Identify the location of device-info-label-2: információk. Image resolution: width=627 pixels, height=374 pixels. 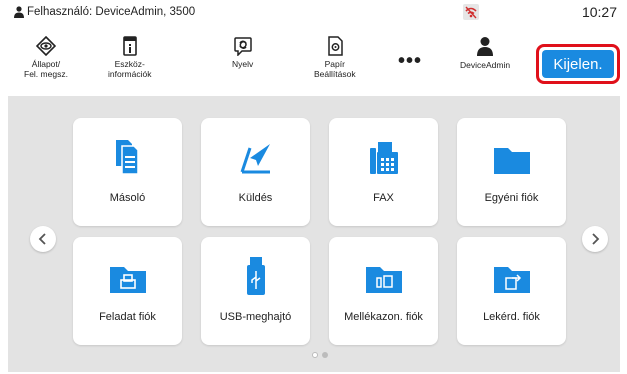
(130, 74).